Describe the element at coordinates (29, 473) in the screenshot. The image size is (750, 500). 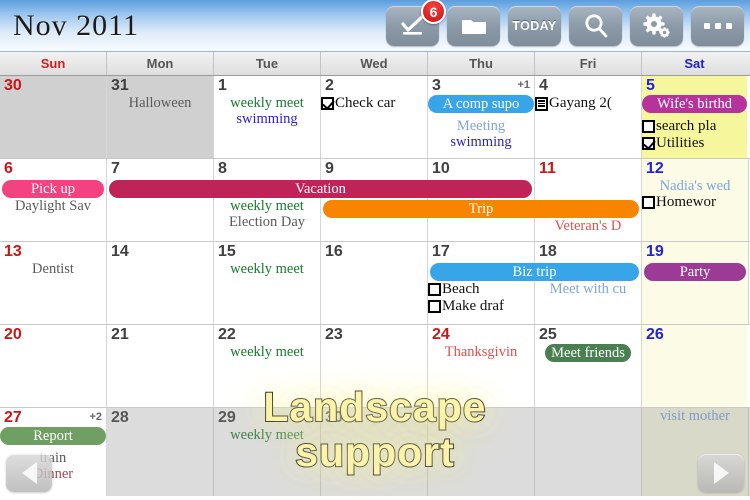
I see `previous-month-button` at that location.